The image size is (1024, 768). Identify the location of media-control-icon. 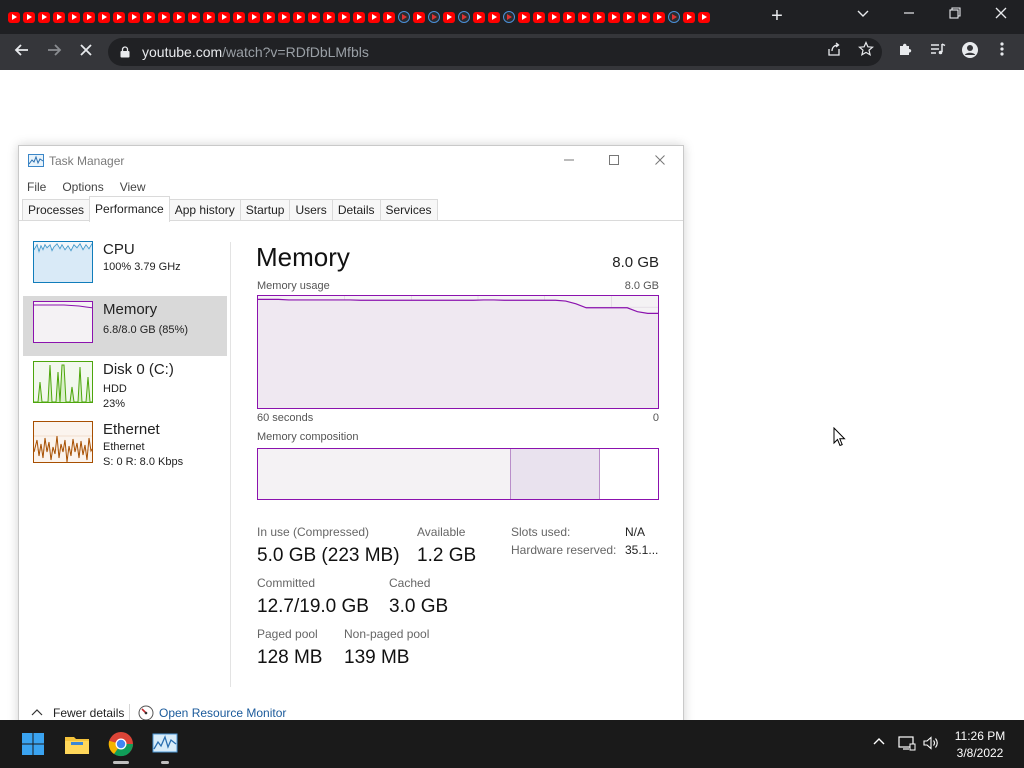
(938, 52).